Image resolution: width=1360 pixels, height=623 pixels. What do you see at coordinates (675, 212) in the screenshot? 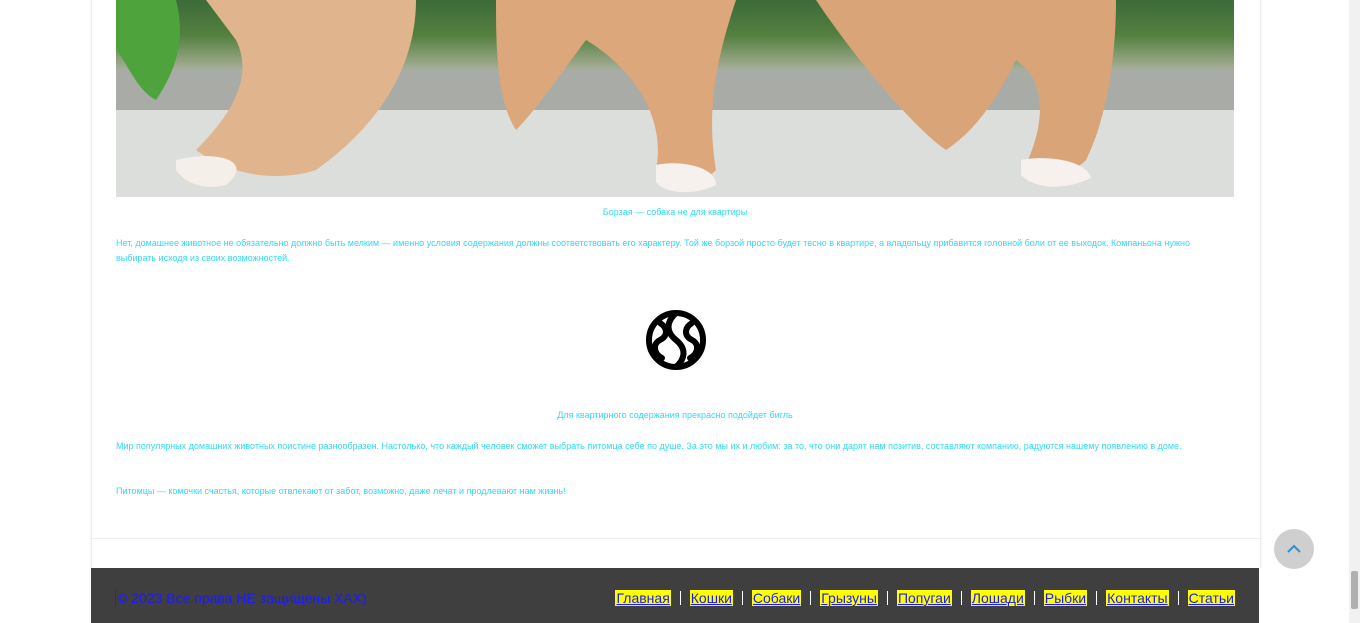
I see `image-caption: Борзая — собака не для квартиры` at bounding box center [675, 212].